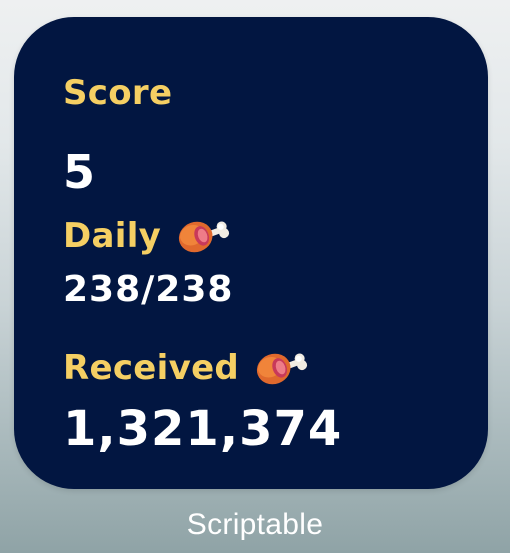 The height and width of the screenshot is (553, 510). Describe the element at coordinates (112, 236) in the screenshot. I see `daily-label: Daily` at that location.